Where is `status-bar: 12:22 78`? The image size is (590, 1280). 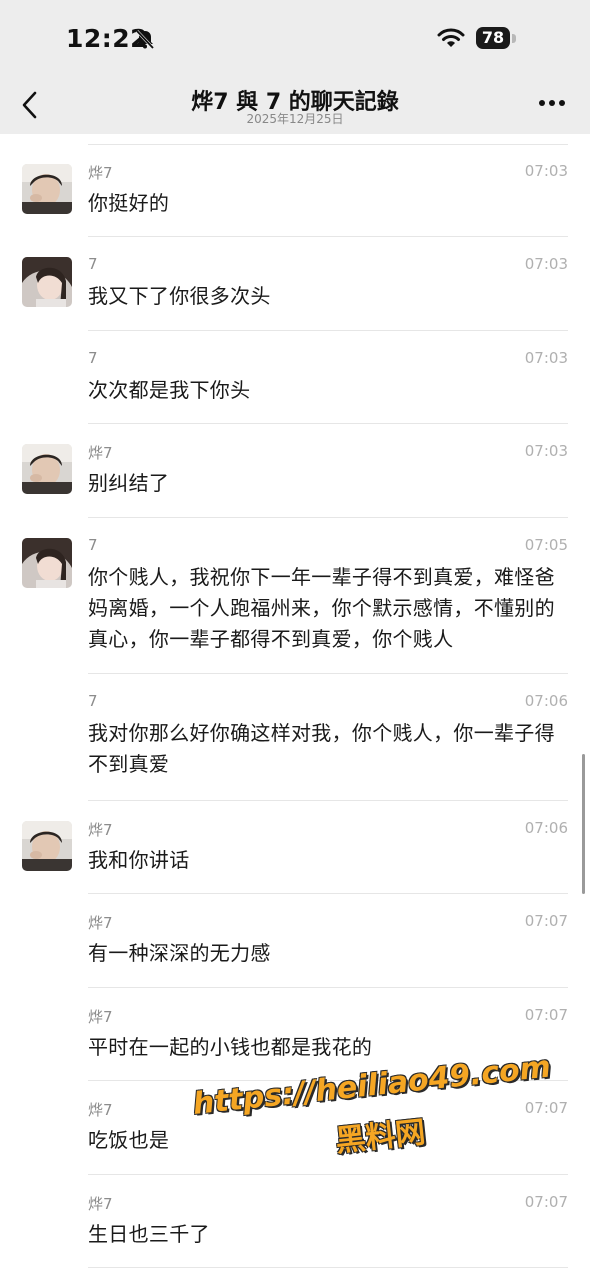
status-bar: 12:22 78 is located at coordinates (295, 40).